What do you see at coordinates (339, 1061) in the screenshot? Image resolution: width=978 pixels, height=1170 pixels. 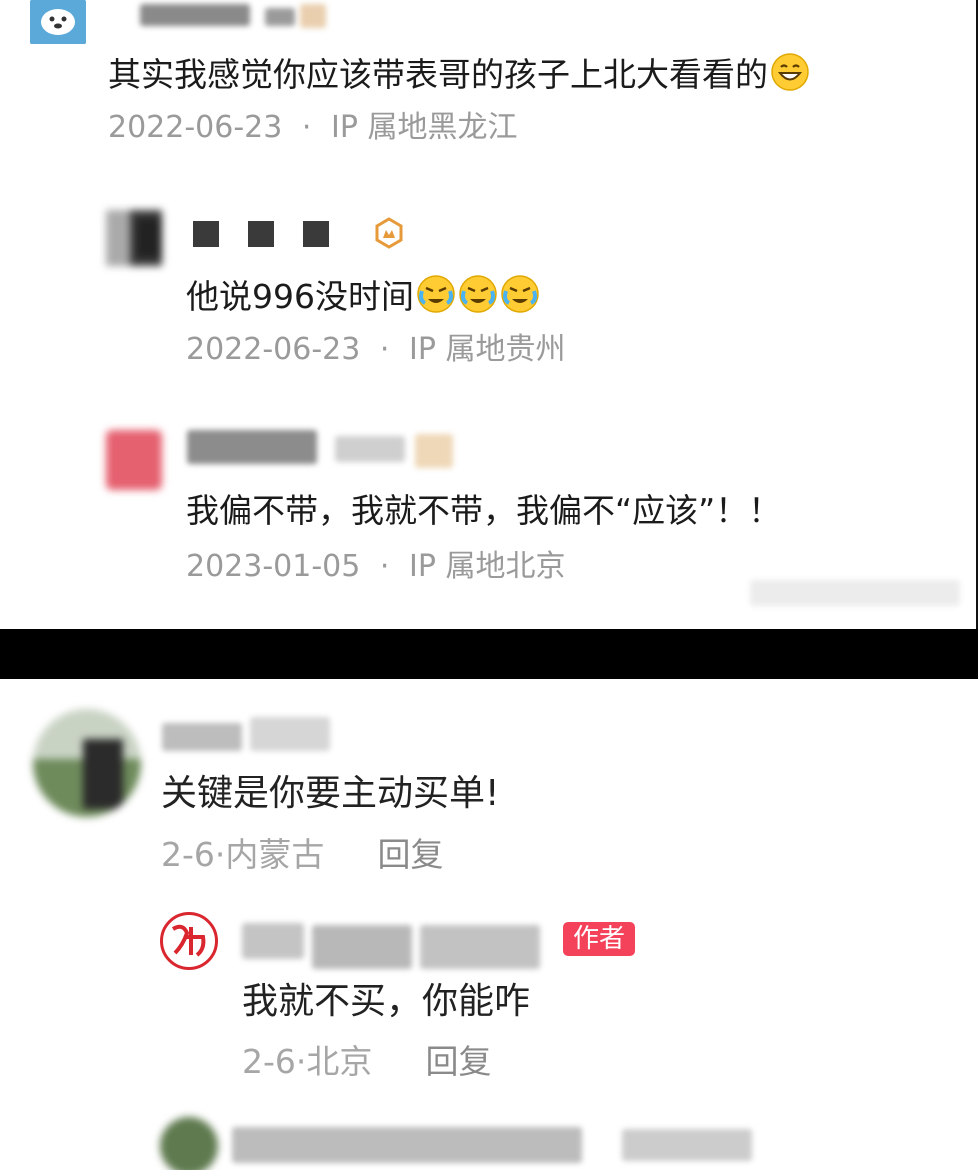 I see `comment-location: 北京` at bounding box center [339, 1061].